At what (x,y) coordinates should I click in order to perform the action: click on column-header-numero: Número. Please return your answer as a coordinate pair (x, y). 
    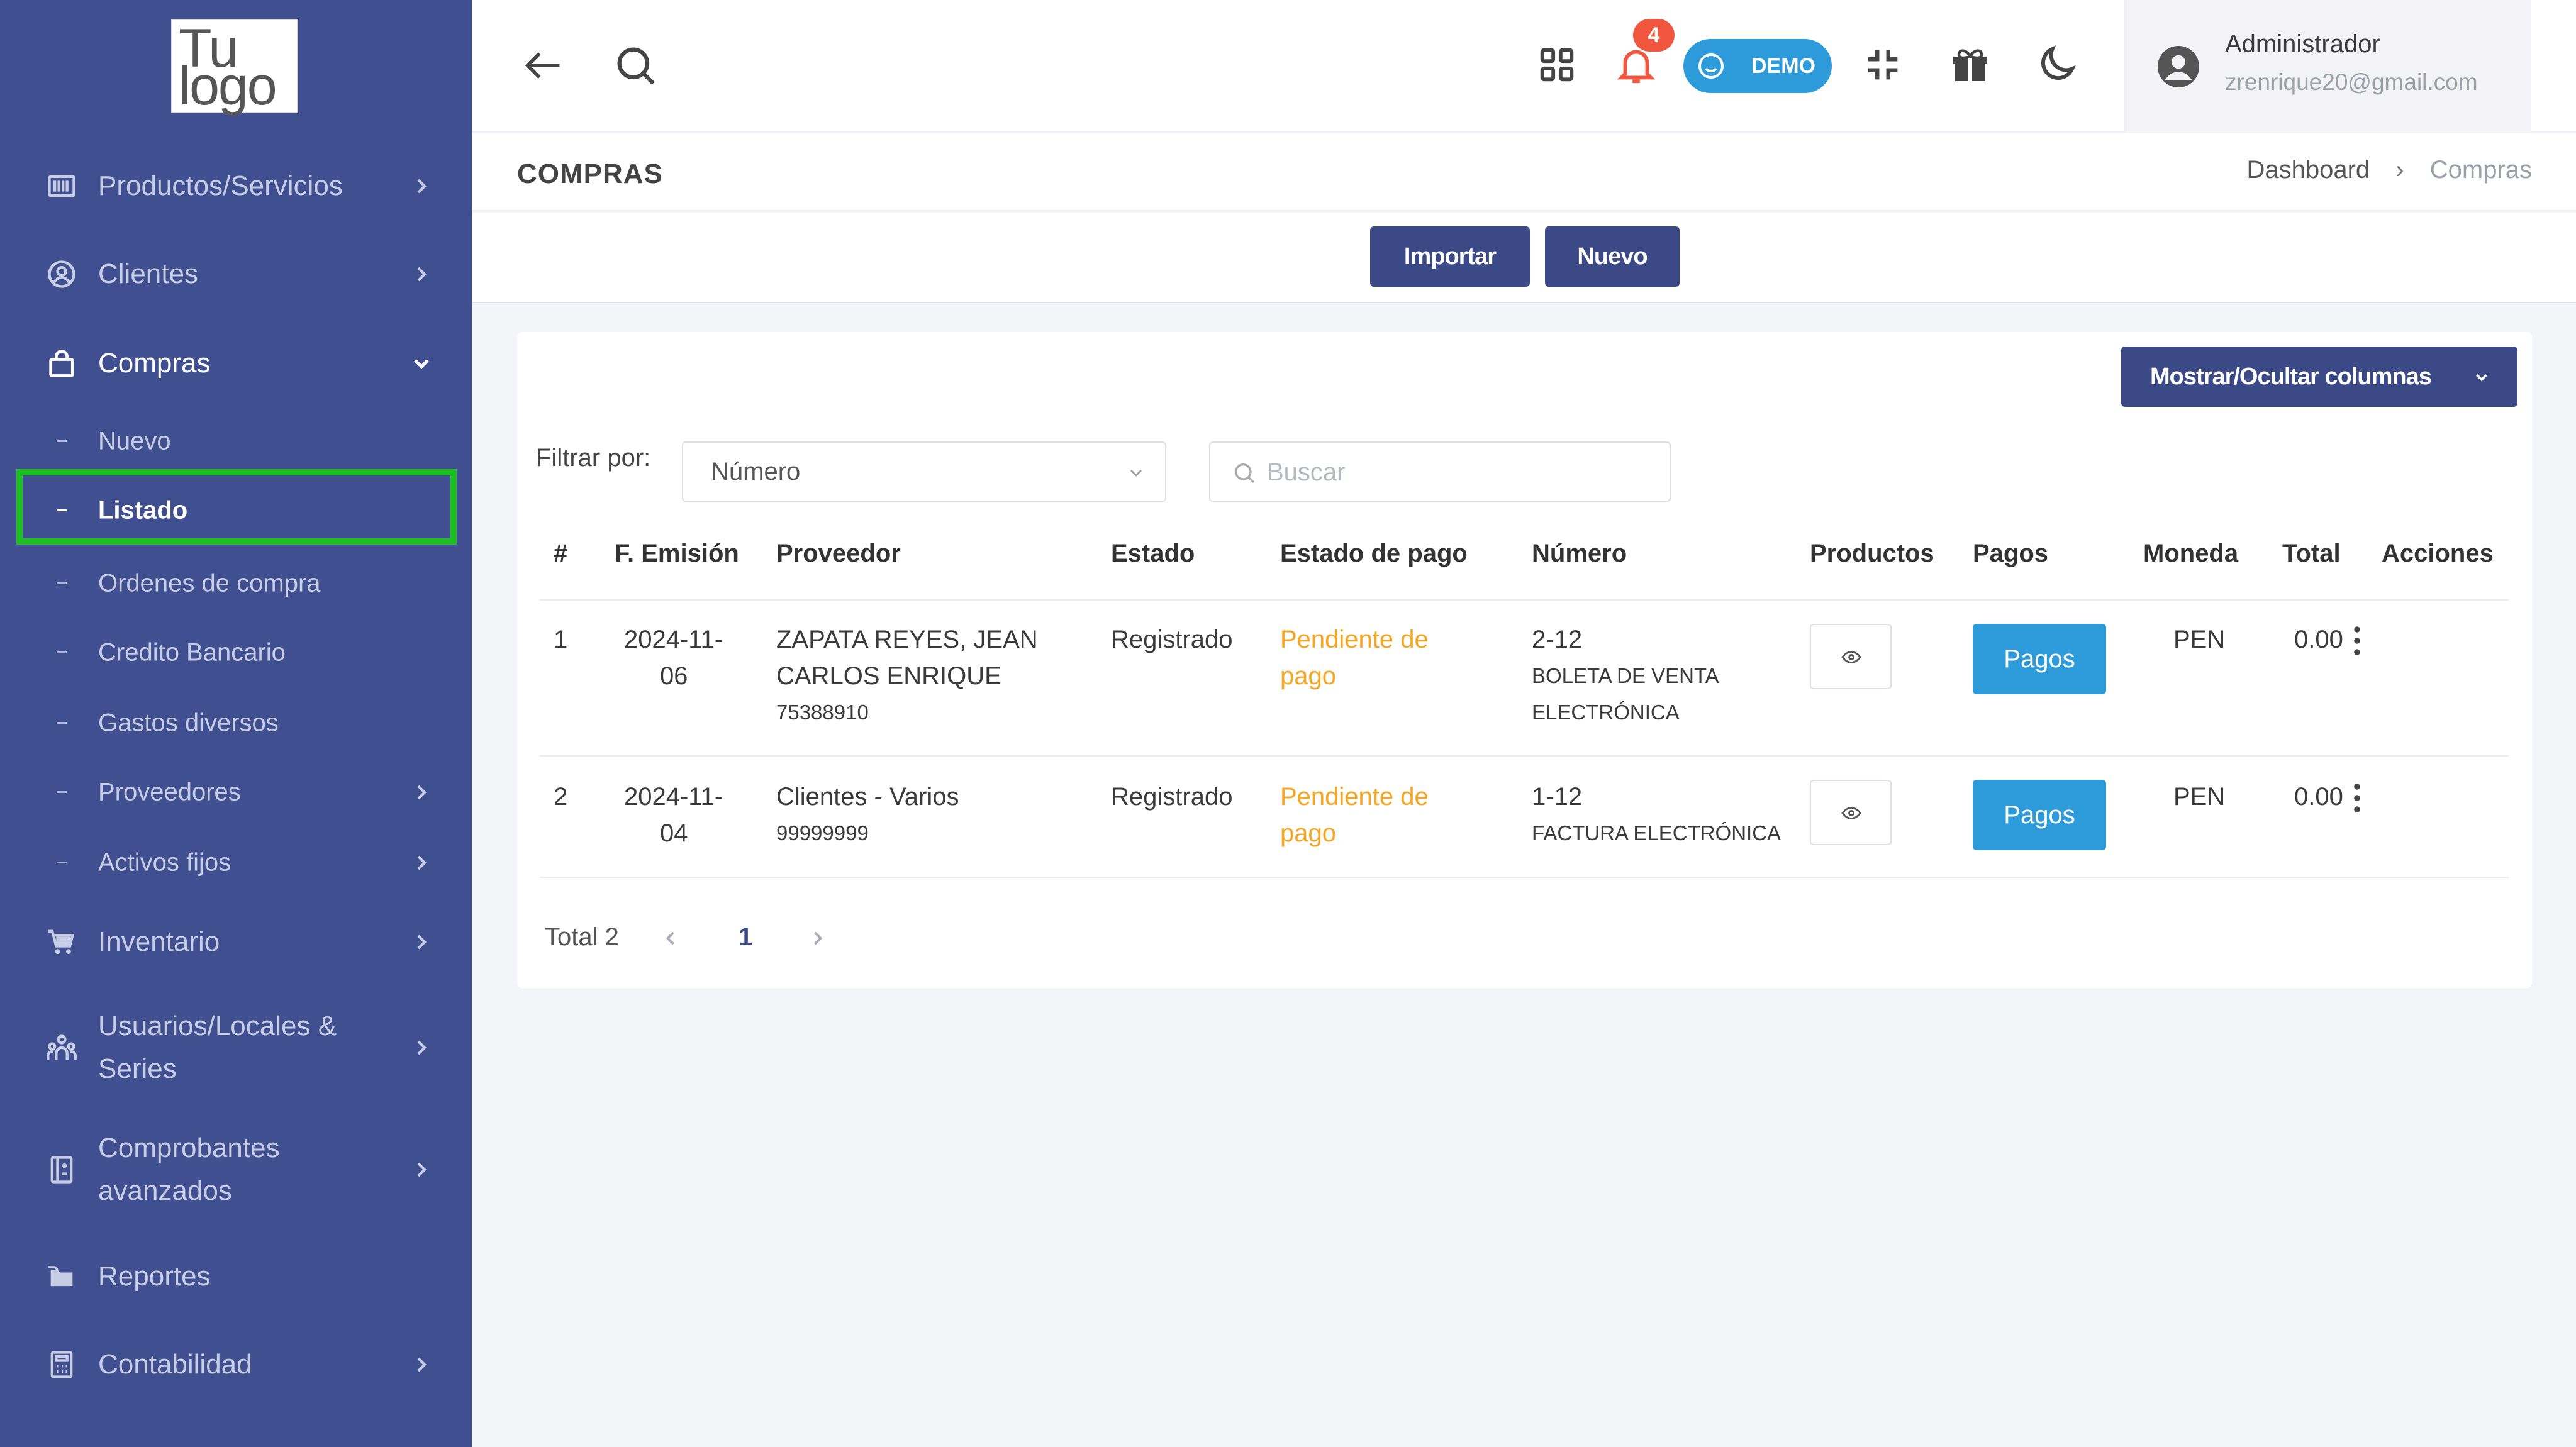
    Looking at the image, I should click on (1579, 554).